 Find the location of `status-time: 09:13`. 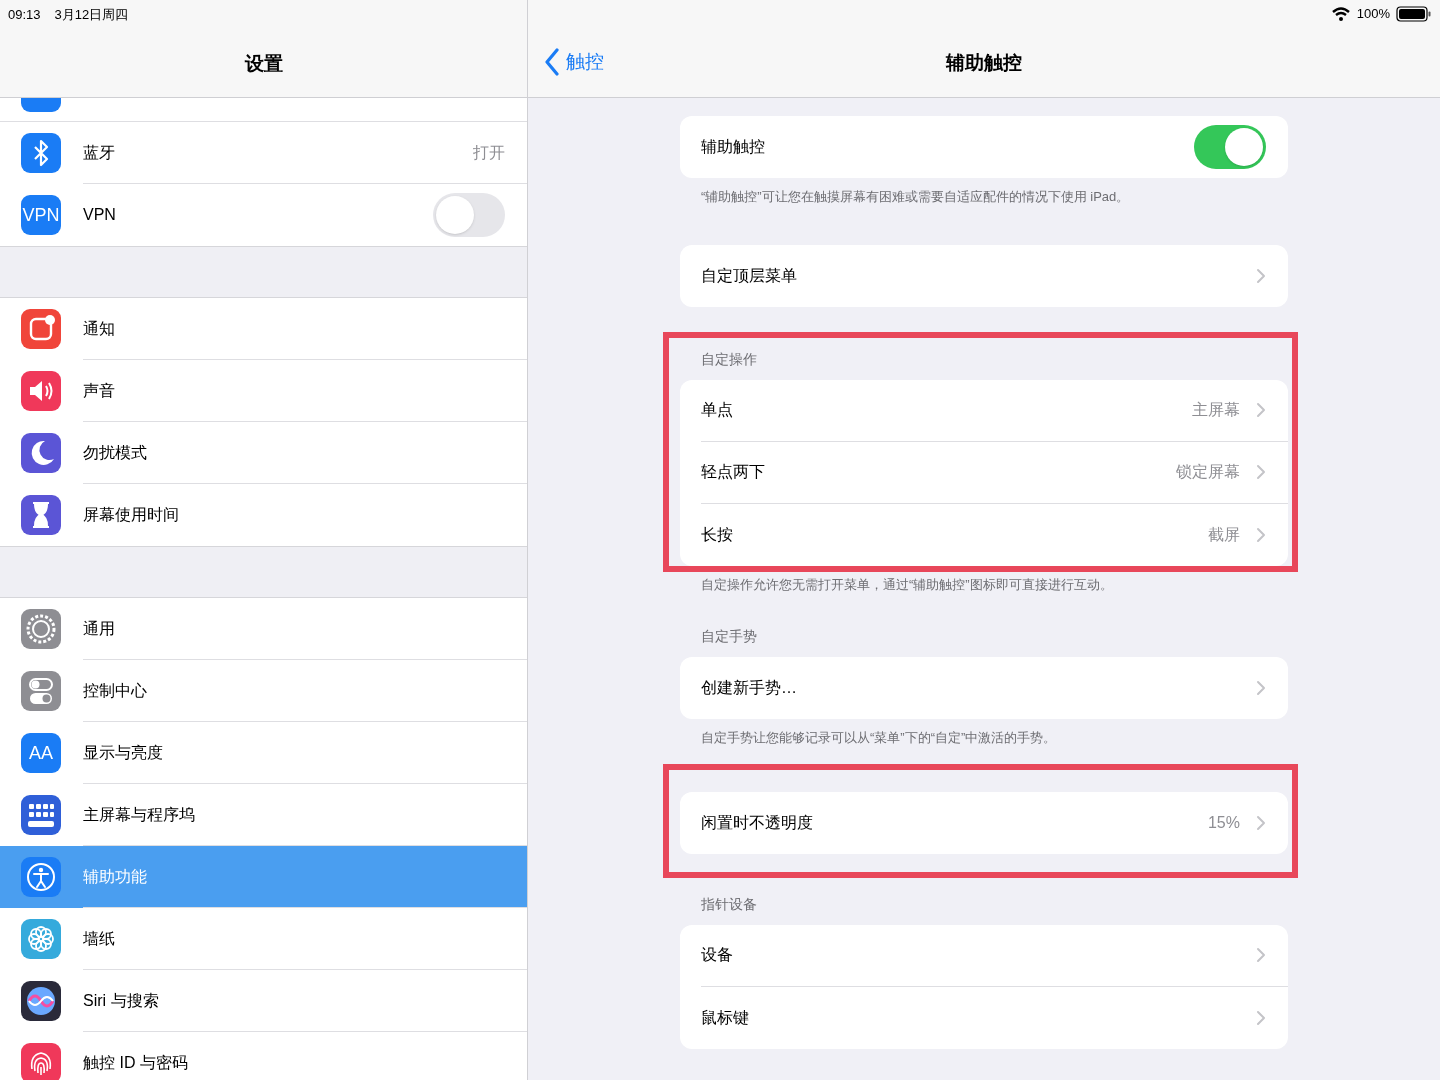

status-time: 09:13 is located at coordinates (24, 15).